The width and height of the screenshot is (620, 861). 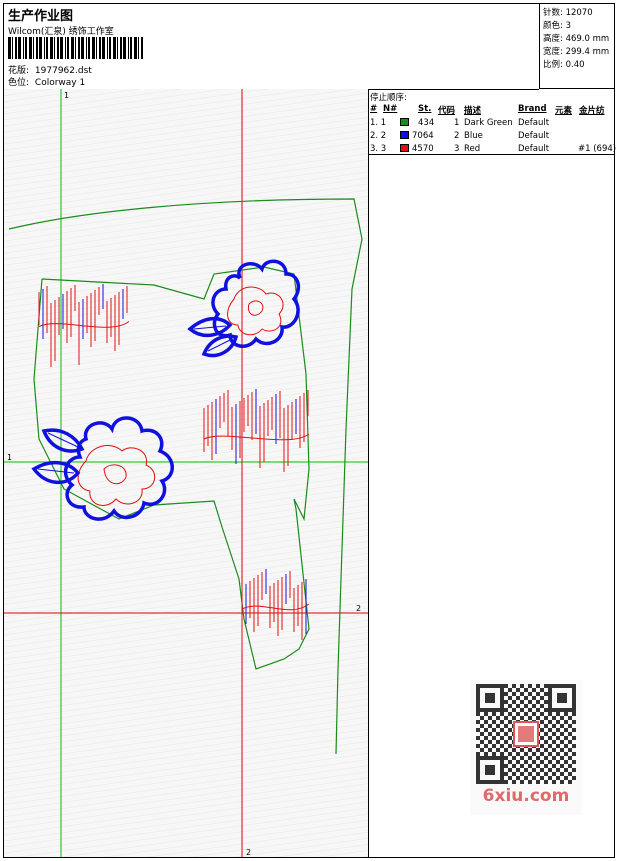 What do you see at coordinates (564, 111) in the screenshot?
I see `col-element: 元素` at bounding box center [564, 111].